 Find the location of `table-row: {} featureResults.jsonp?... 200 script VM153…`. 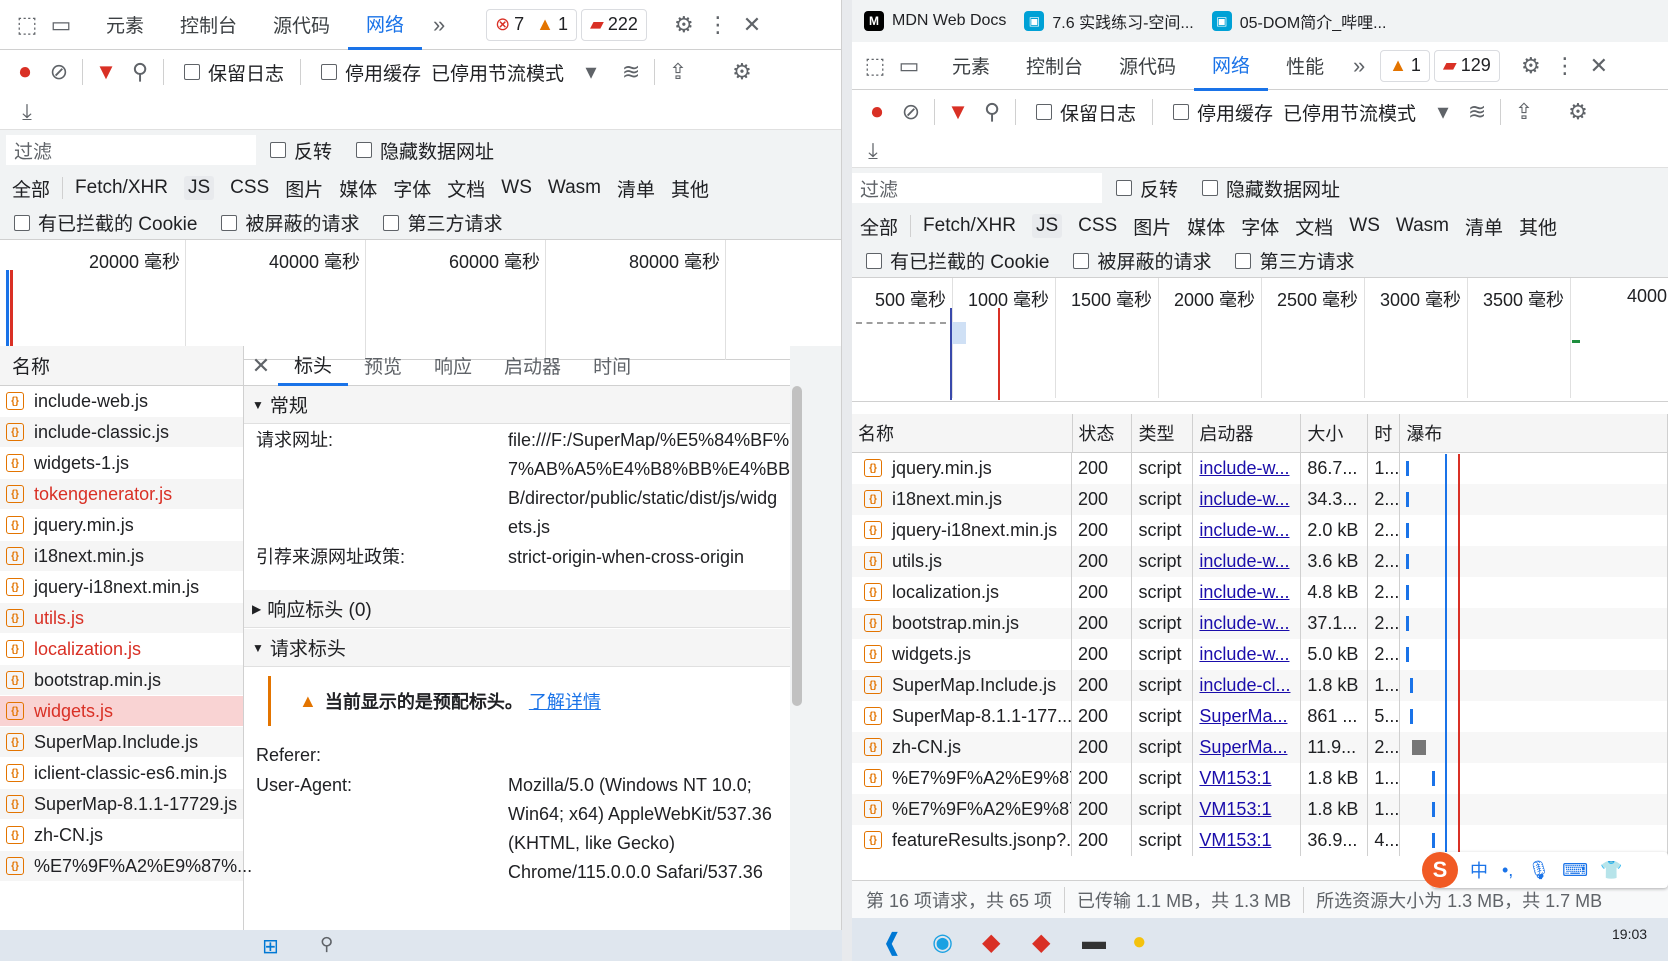

table-row: {} featureResults.jsonp?... 200 script VM153… is located at coordinates (1260, 840).